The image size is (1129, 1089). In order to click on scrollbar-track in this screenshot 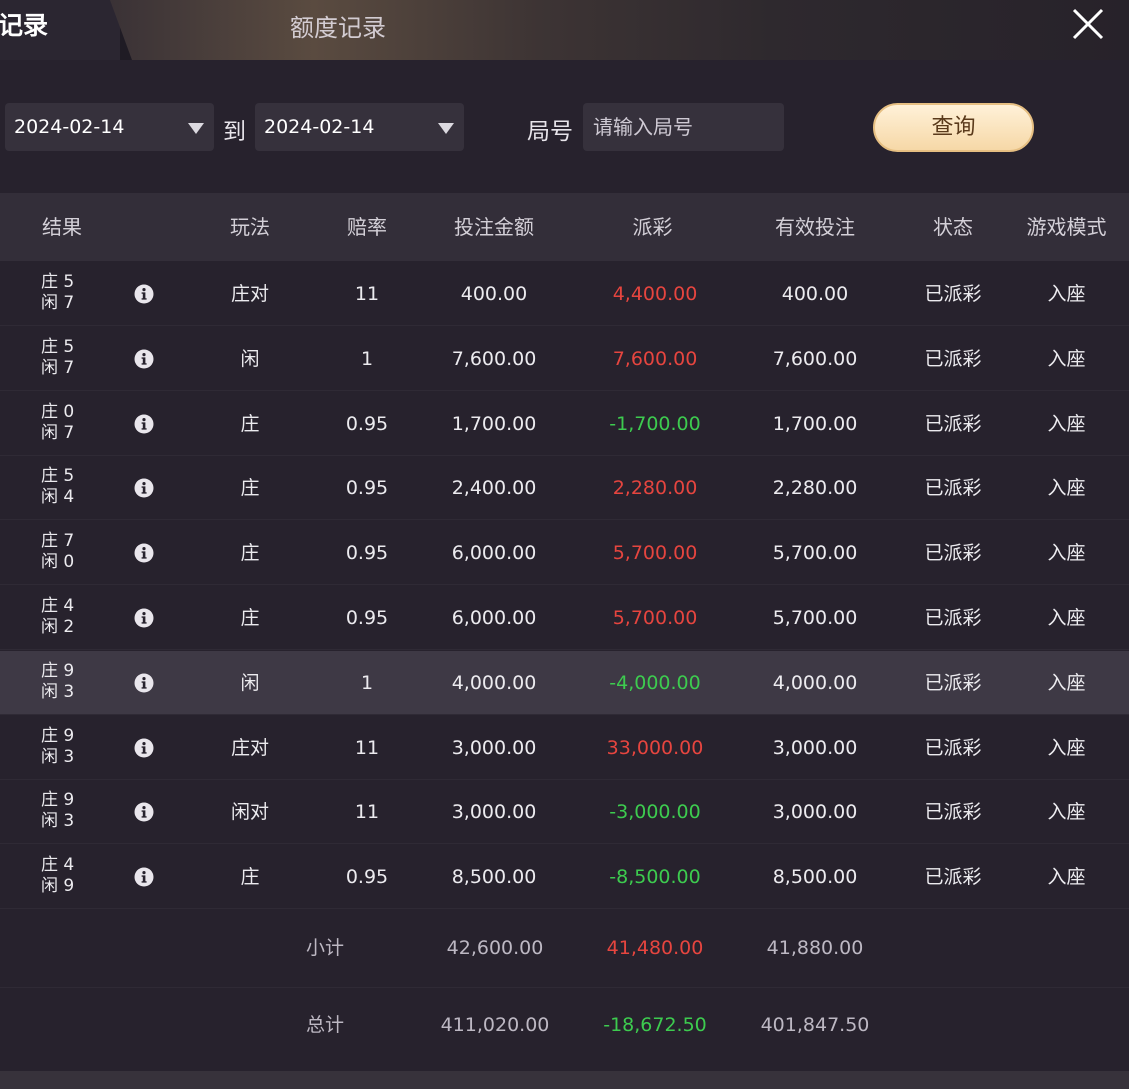, I will do `click(564, 1080)`.